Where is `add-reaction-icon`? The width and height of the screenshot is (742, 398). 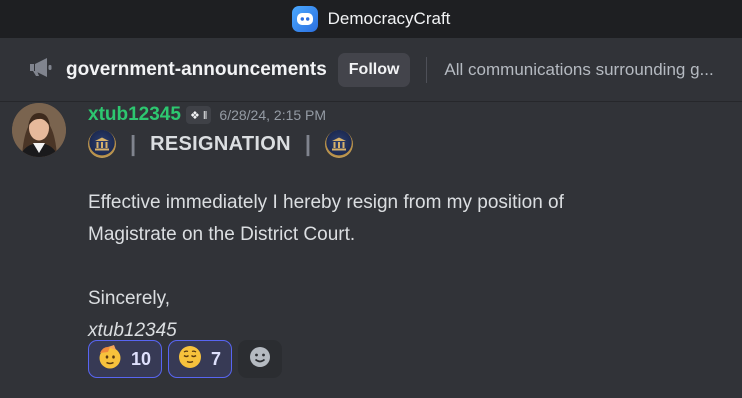
add-reaction-icon is located at coordinates (260, 359).